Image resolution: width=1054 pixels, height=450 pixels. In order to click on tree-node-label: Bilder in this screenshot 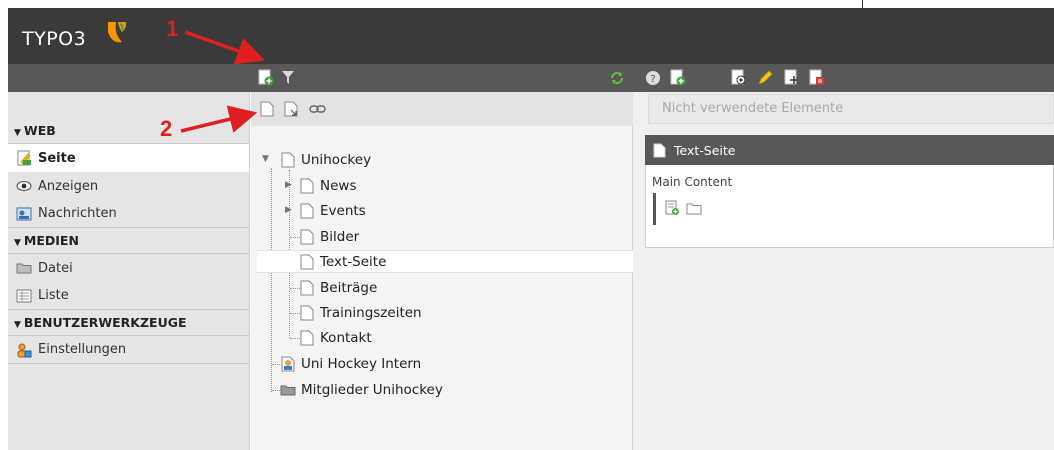, I will do `click(340, 237)`.